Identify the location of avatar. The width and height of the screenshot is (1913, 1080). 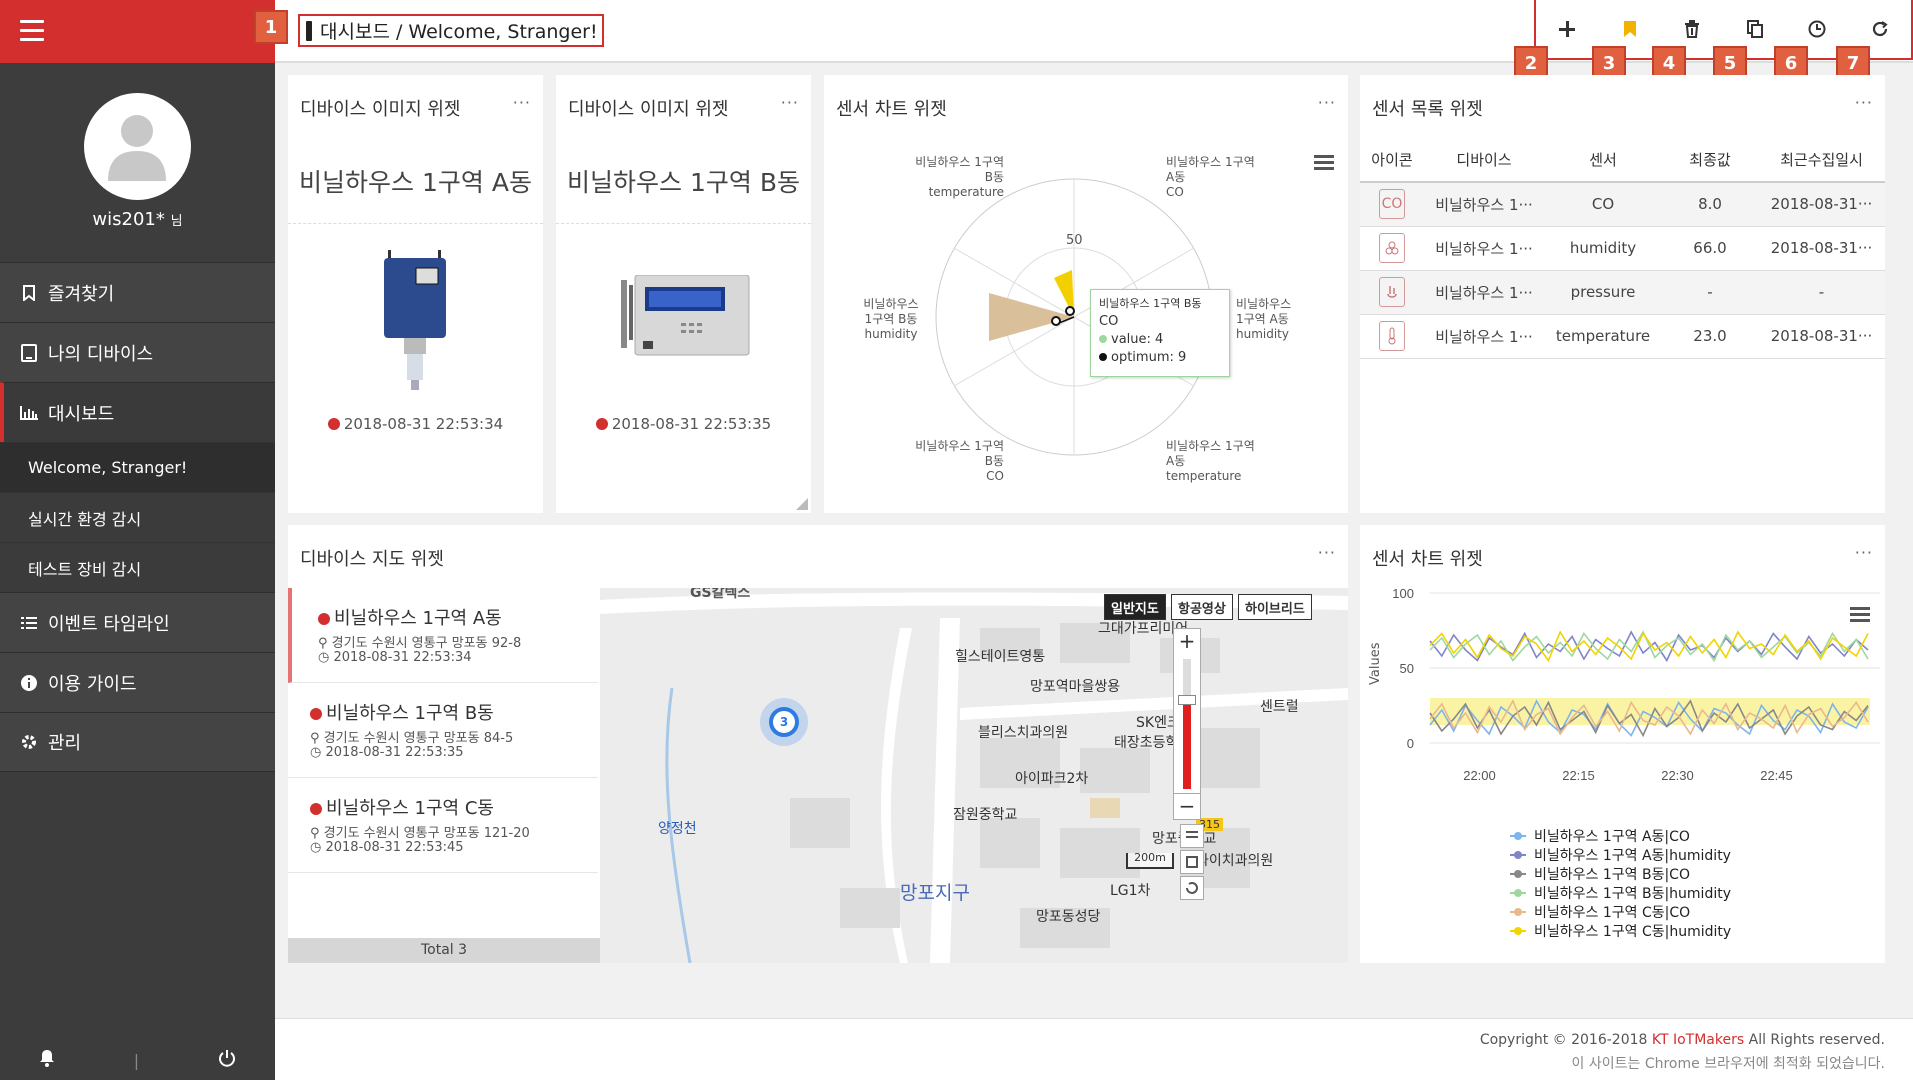
(137, 146).